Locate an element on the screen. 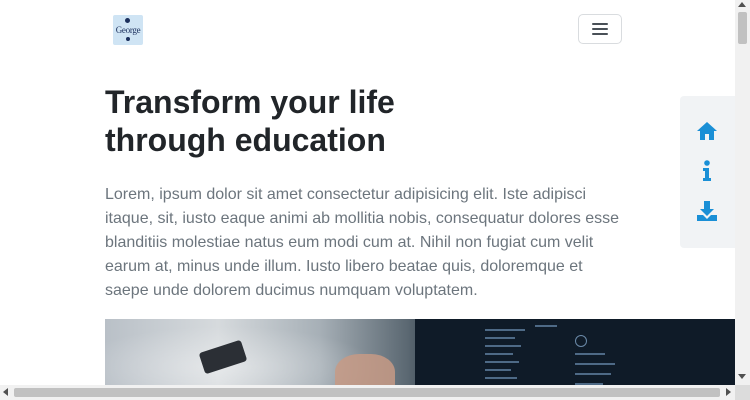  navbar-toggle-button is located at coordinates (600, 29).